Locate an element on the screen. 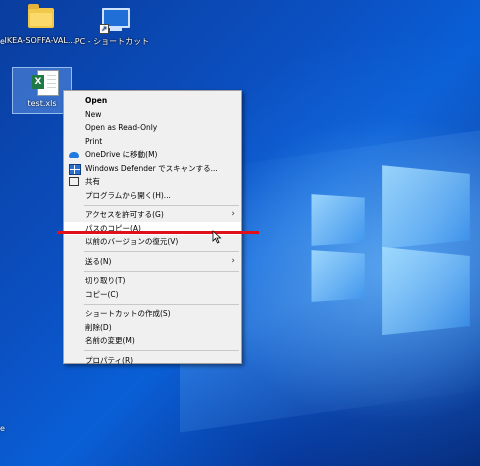 Image resolution: width=480 pixels, height=466 pixels. menu-item-onedrive: OneDrive に移動(M) is located at coordinates (152, 155).